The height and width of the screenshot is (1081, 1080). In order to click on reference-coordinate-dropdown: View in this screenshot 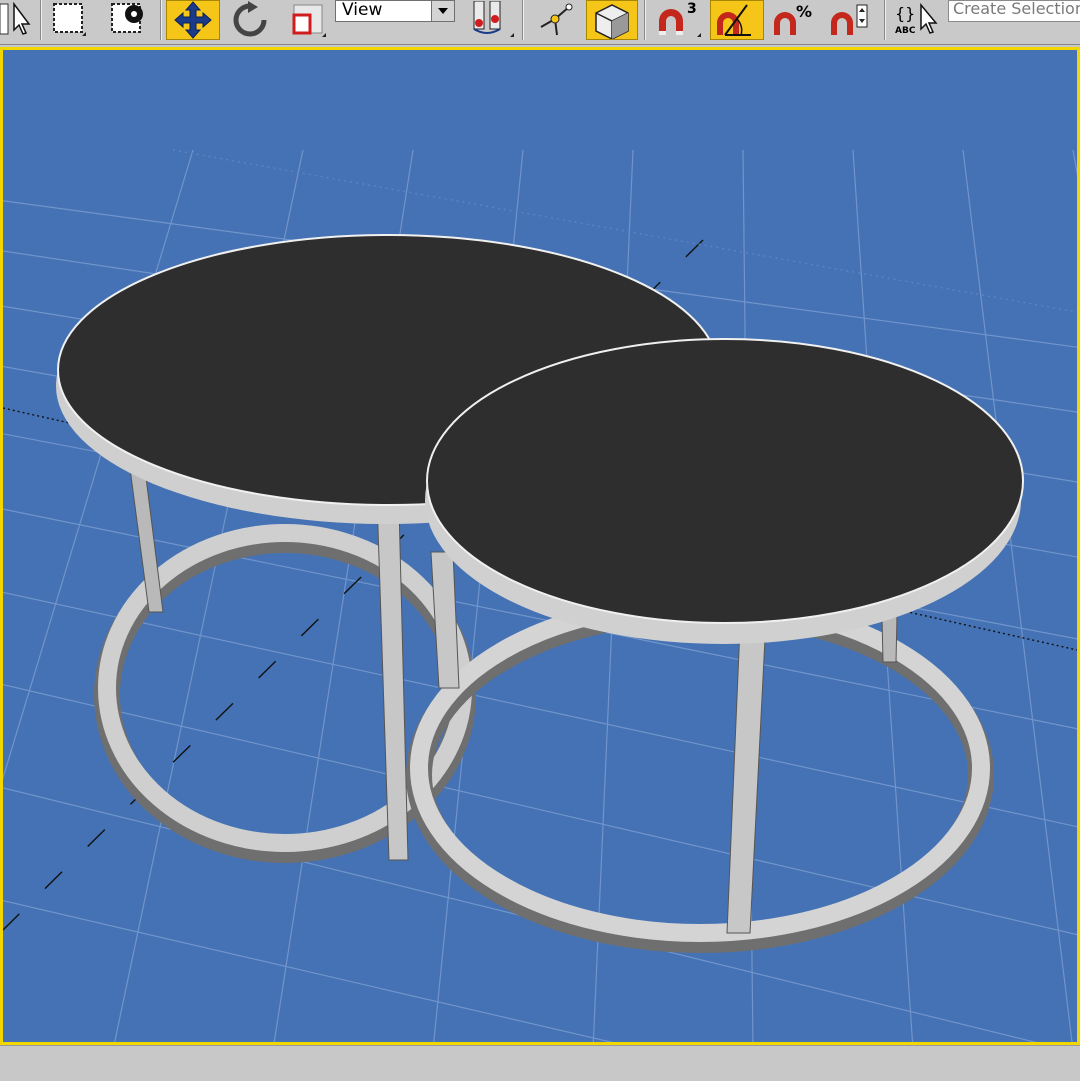, I will do `click(395, 11)`.